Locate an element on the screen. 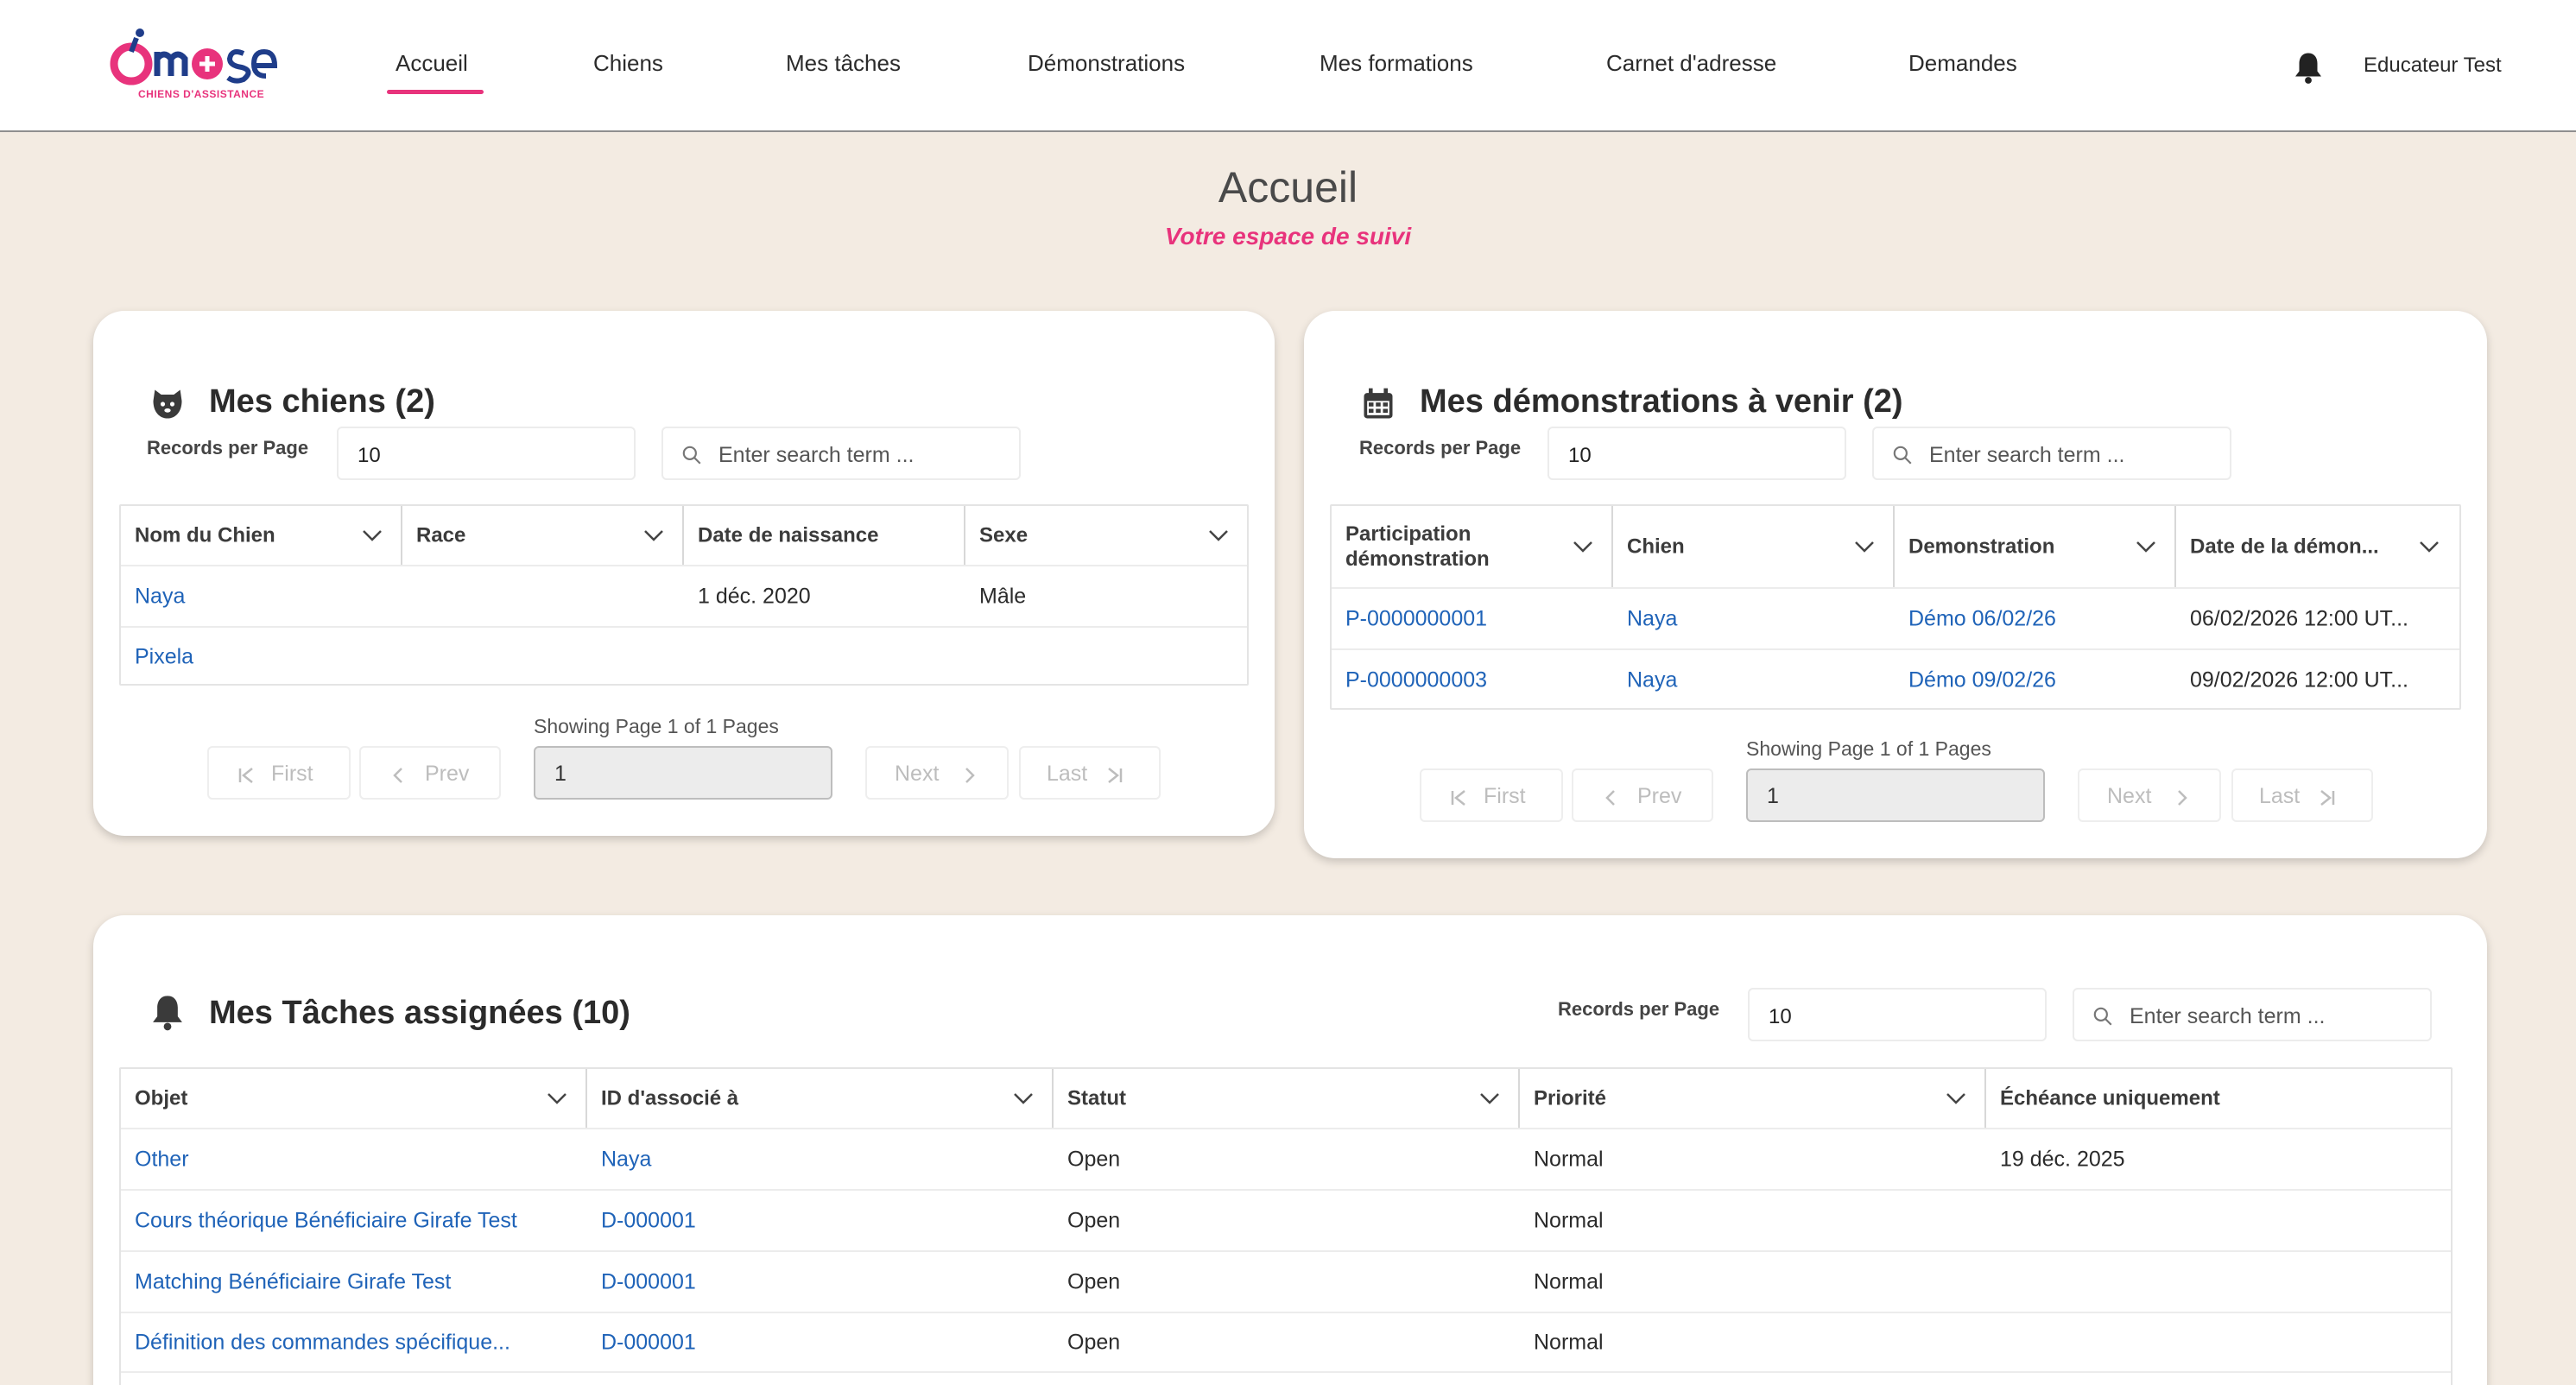  column-header-sexe: Sexe is located at coordinates (1106, 535).